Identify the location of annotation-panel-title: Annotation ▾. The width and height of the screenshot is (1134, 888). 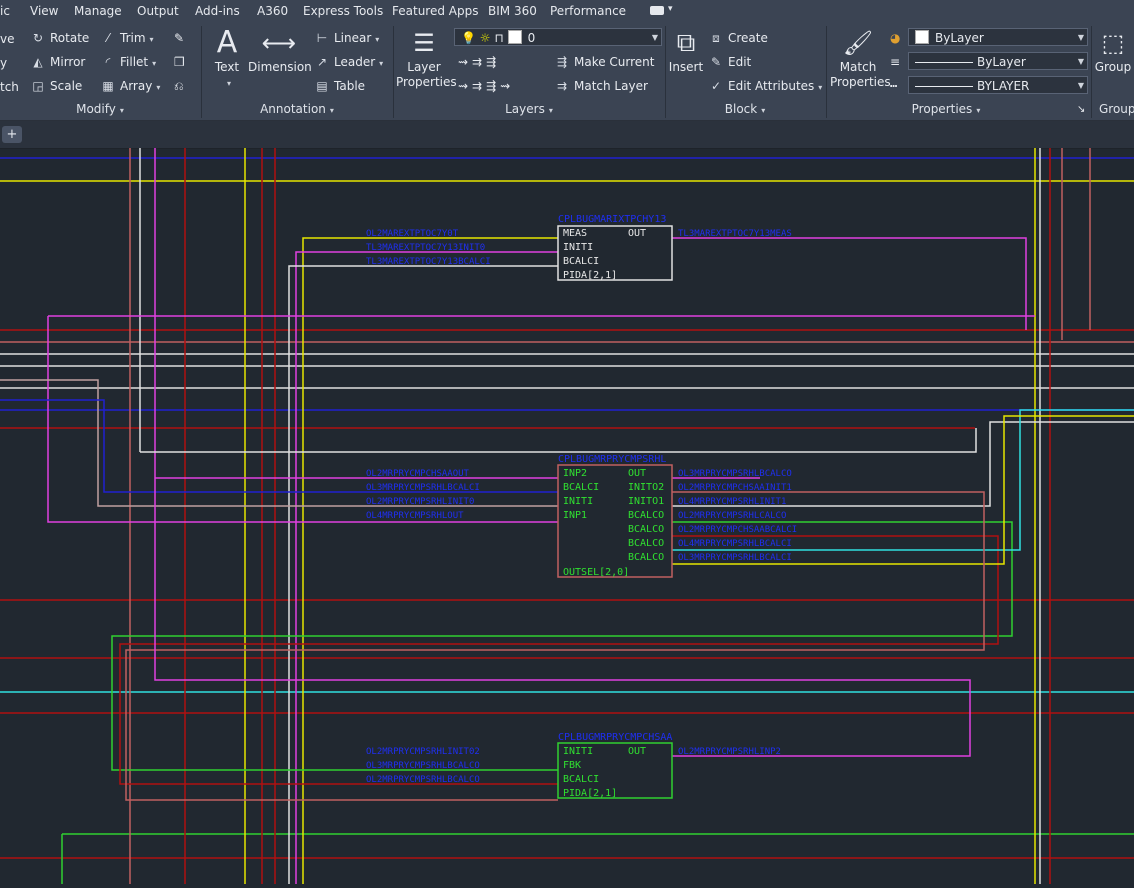
(297, 109).